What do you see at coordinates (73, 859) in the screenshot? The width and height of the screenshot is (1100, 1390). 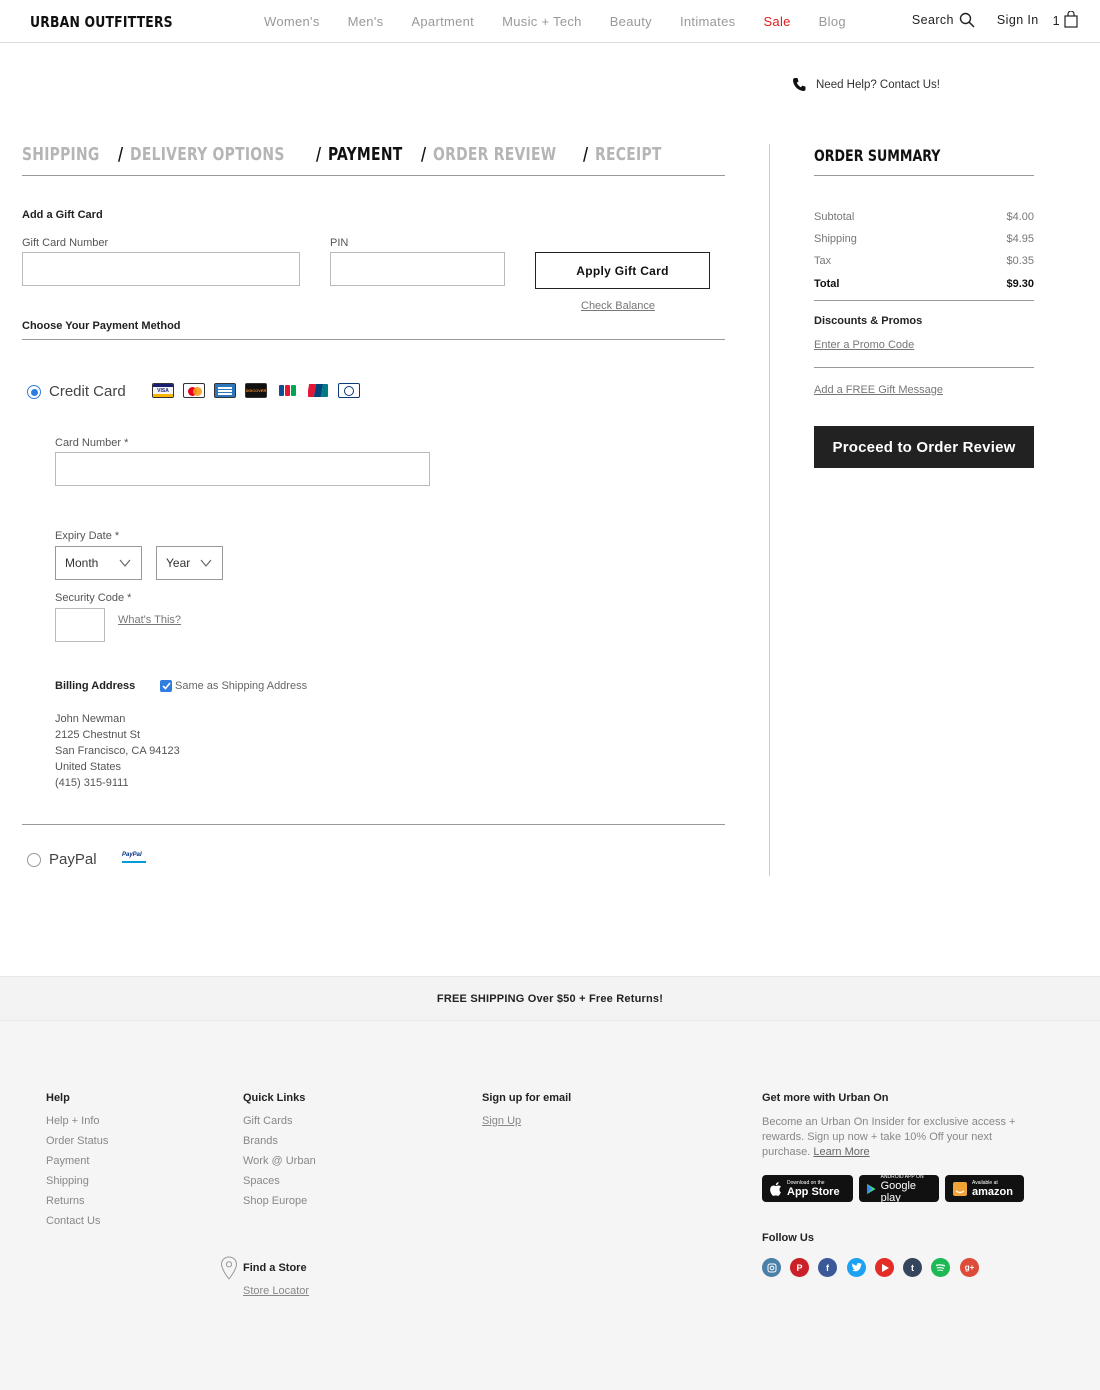 I see `paypal-label: PayPal` at bounding box center [73, 859].